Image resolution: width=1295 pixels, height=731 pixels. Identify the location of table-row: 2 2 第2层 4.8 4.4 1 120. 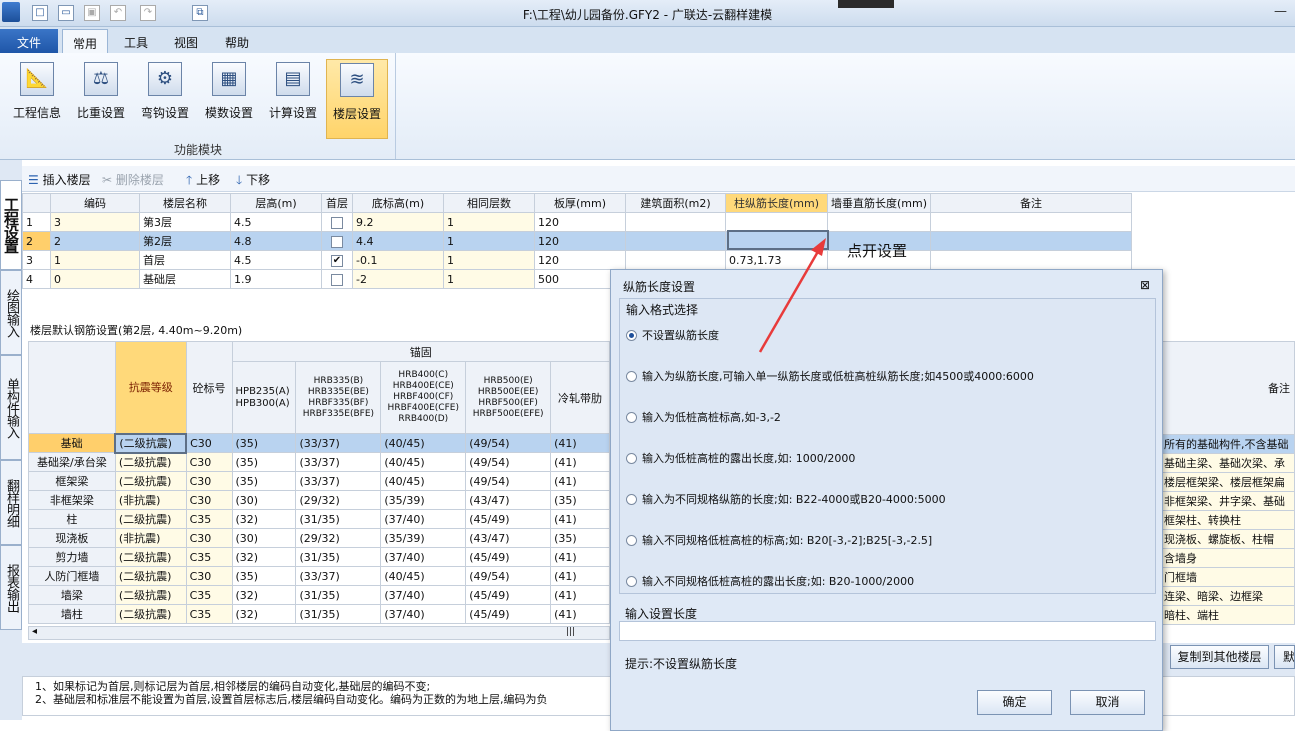
(577, 241).